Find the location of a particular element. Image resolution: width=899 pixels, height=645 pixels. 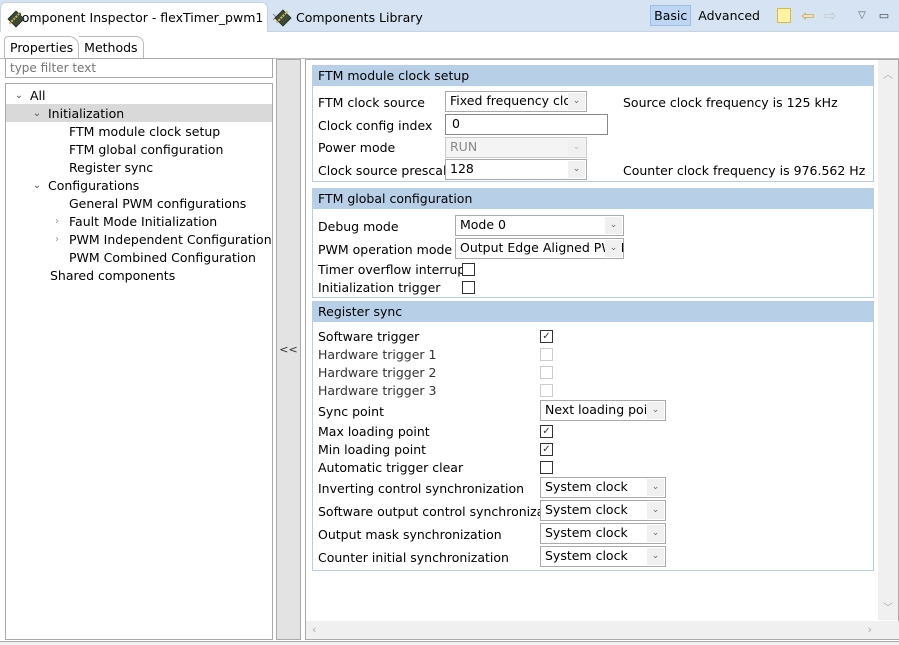

field-label: Max loading point is located at coordinates (374, 431).